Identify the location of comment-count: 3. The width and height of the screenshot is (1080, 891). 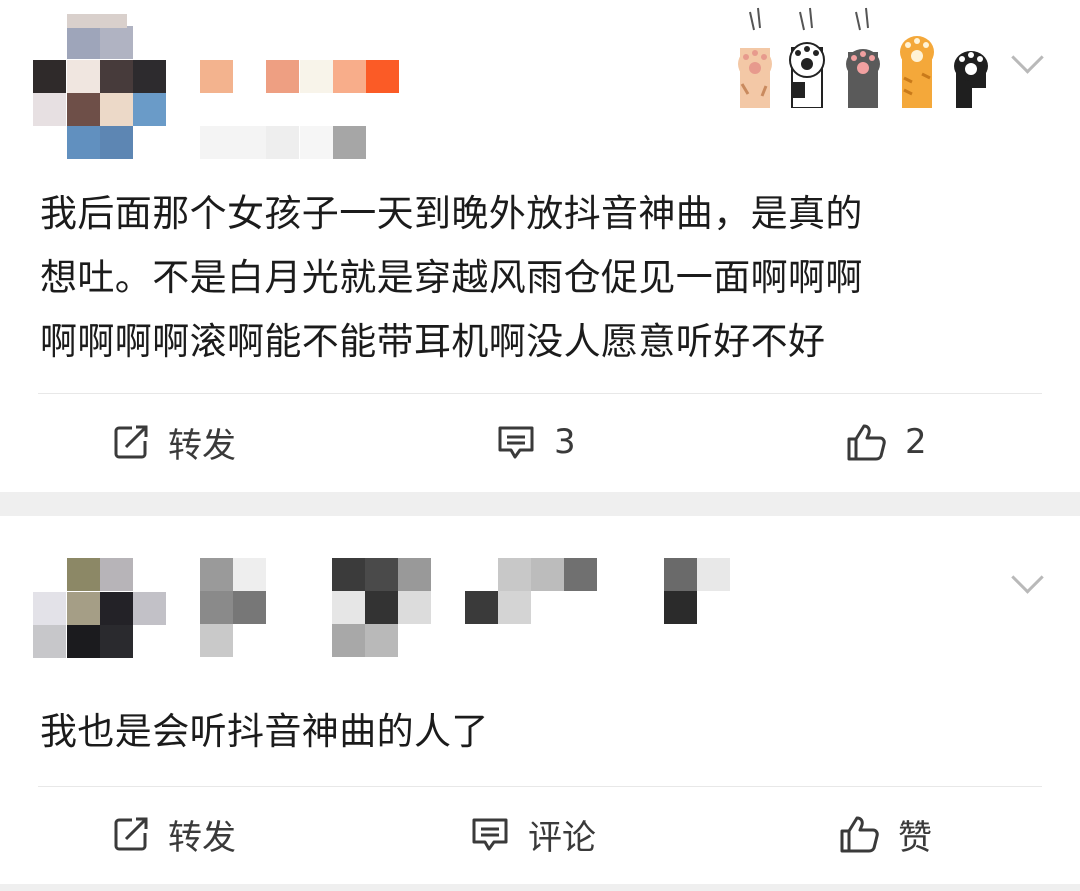
(565, 442).